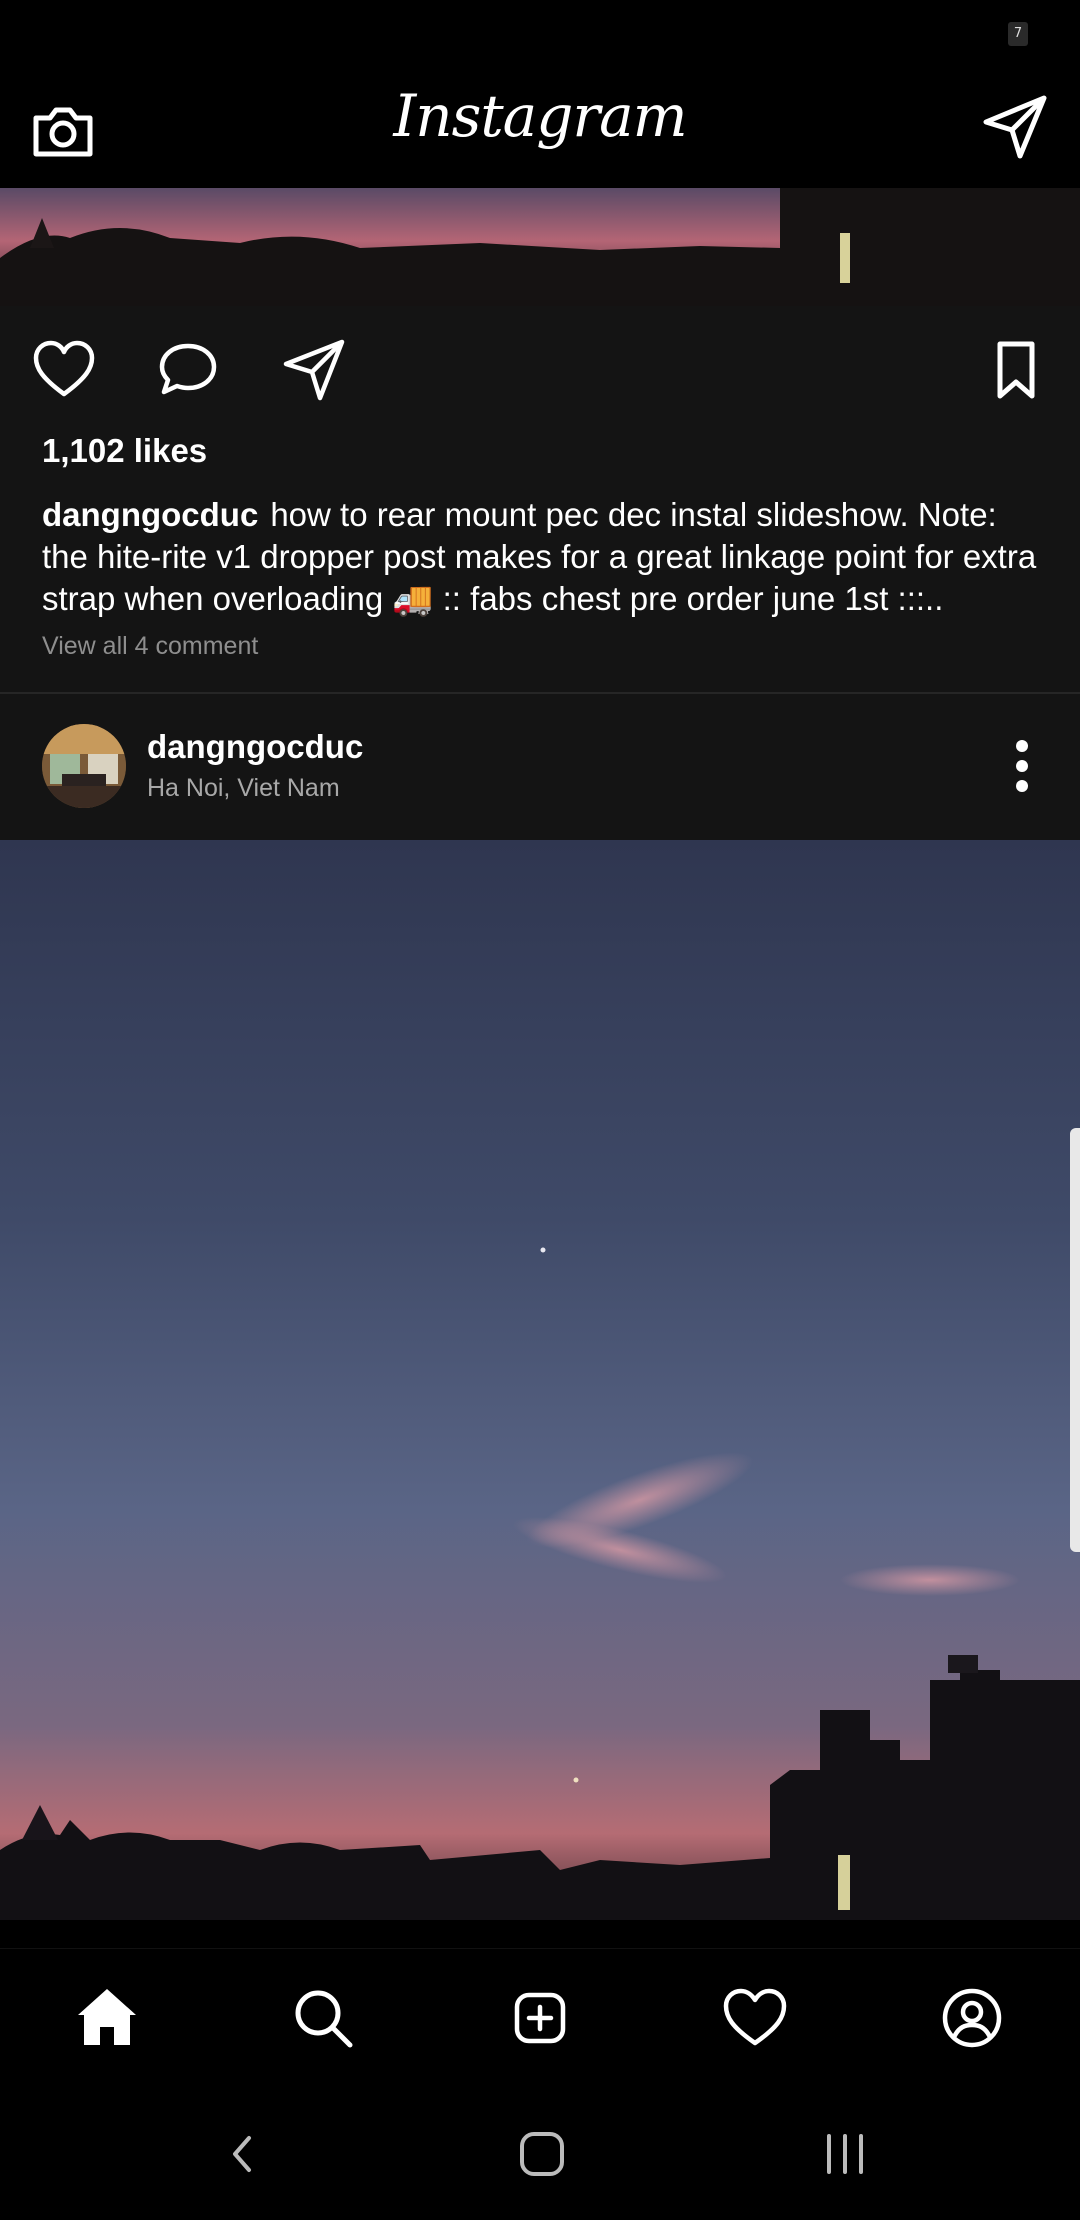 The width and height of the screenshot is (1080, 2220). Describe the element at coordinates (1022, 766) in the screenshot. I see `more-vertical-icon` at that location.